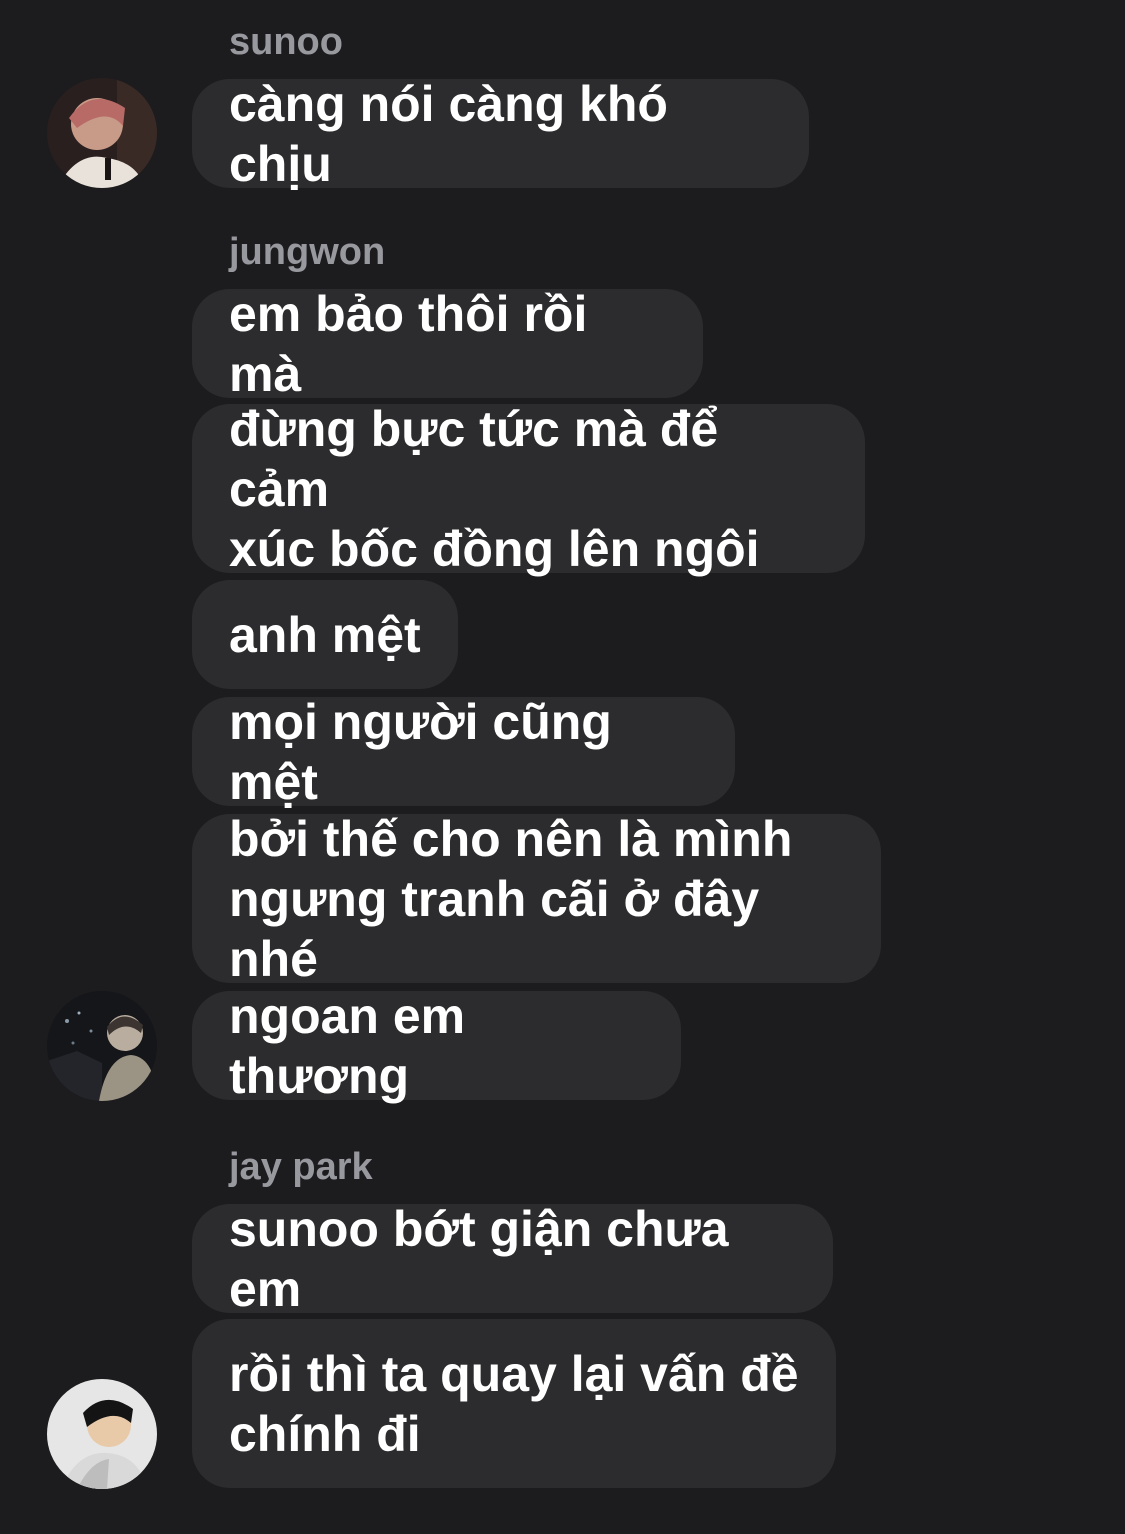 The height and width of the screenshot is (1534, 1125). I want to click on message-text: anh mệt, so click(325, 634).